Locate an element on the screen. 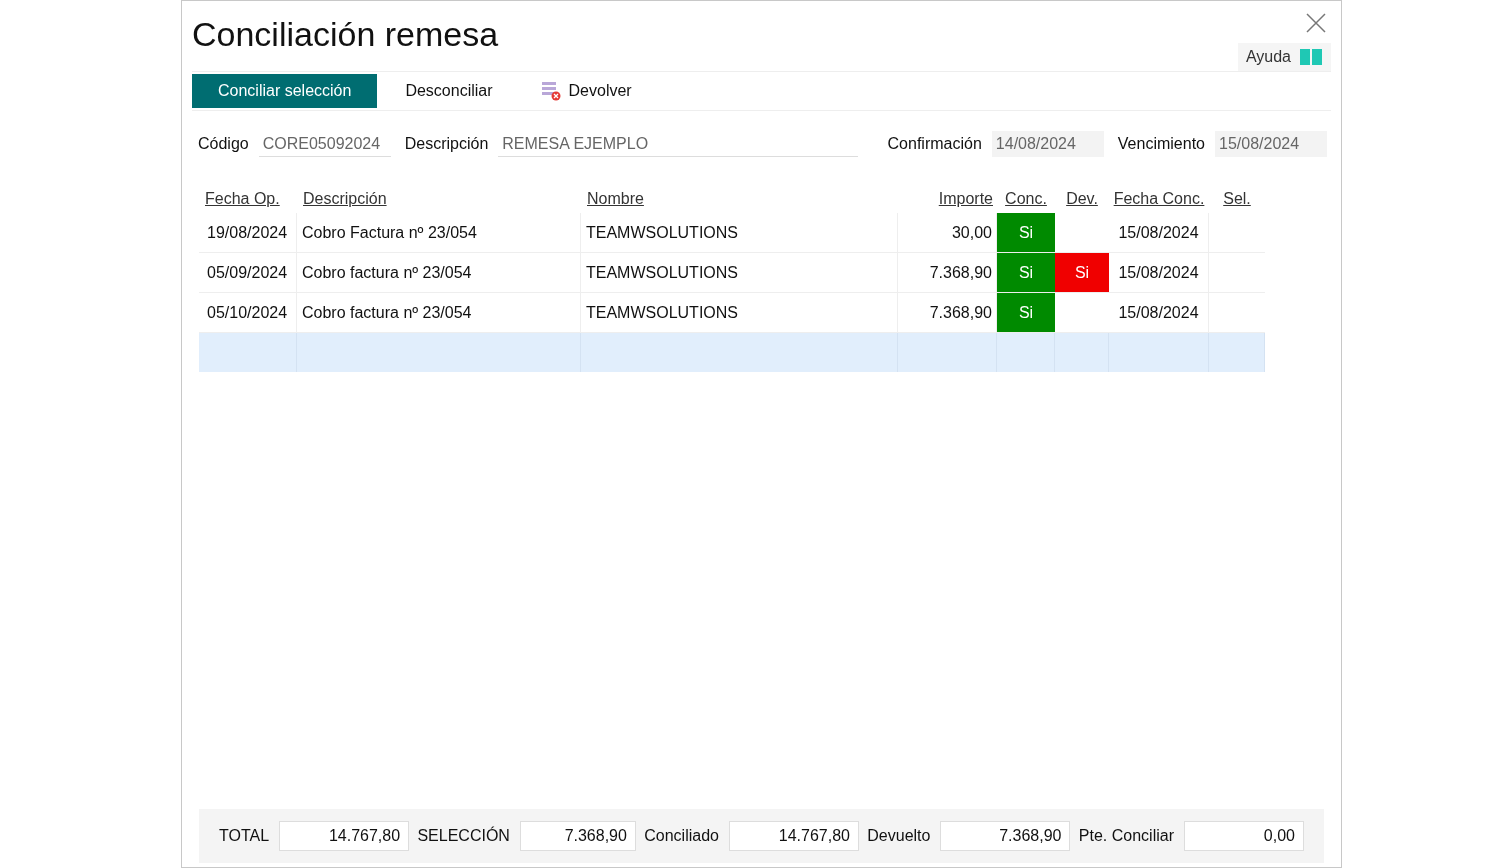  total-label: Devuelto is located at coordinates (899, 836).